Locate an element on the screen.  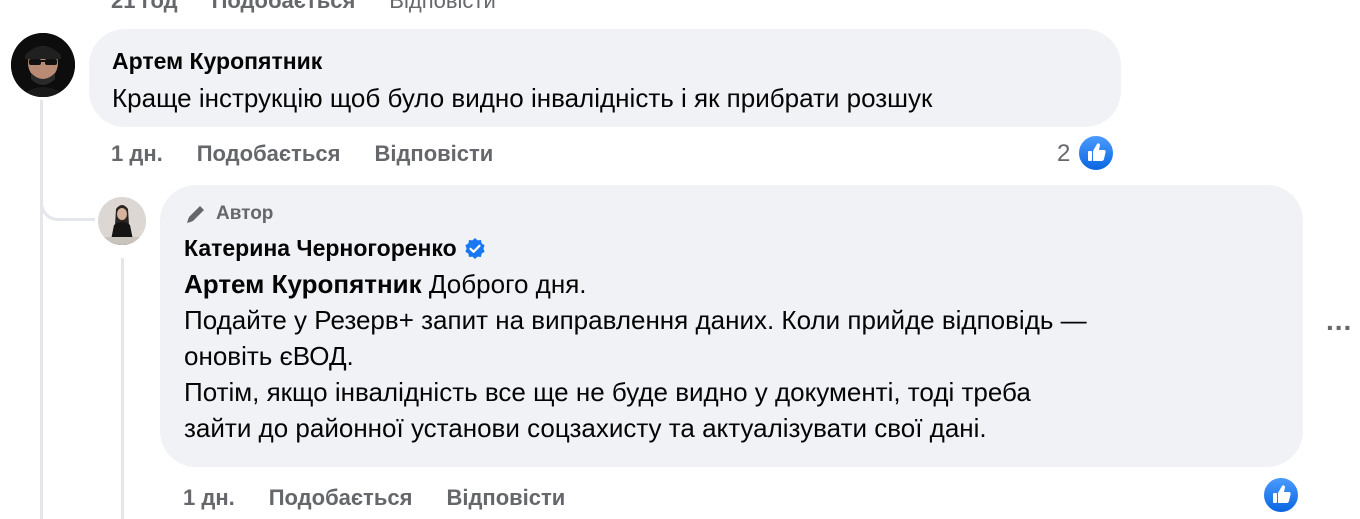
reply-time: 1 дн. is located at coordinates (209, 498).